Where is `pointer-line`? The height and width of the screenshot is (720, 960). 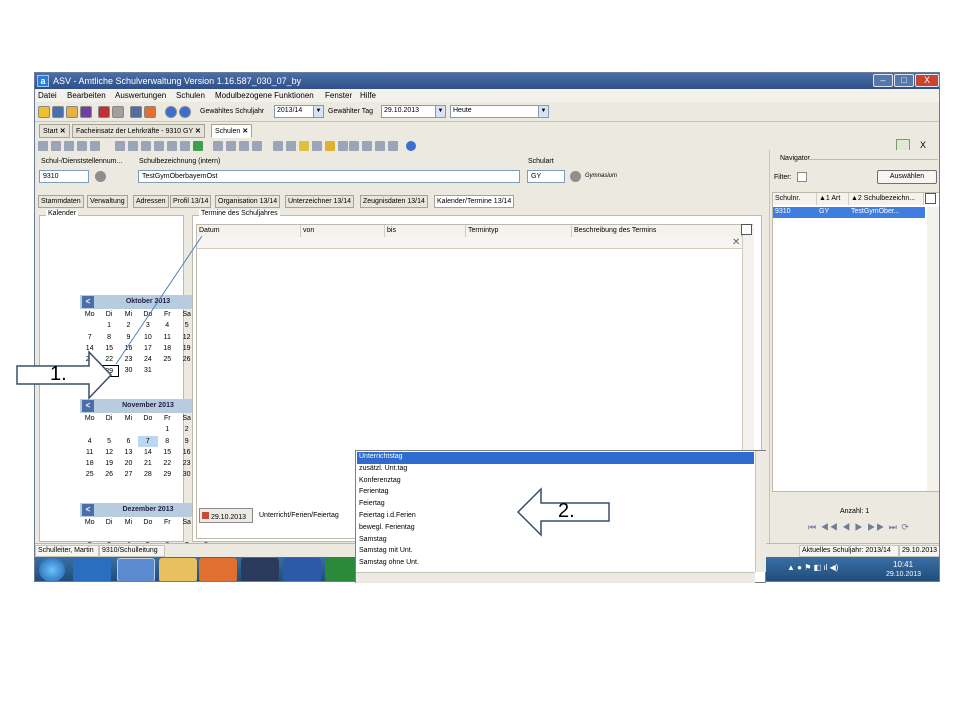
pointer-line is located at coordinates (159, 300).